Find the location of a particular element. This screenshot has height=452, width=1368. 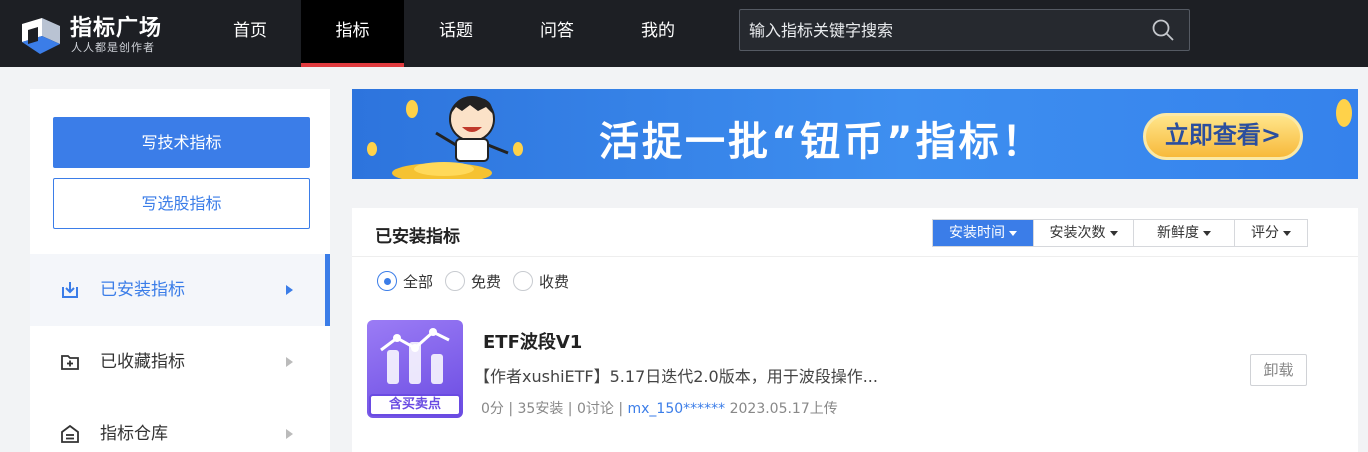

top-navigation-bar: 指标广场 人人都是创作者 首页 指标 话题 问答 我的 is located at coordinates (684, 33).